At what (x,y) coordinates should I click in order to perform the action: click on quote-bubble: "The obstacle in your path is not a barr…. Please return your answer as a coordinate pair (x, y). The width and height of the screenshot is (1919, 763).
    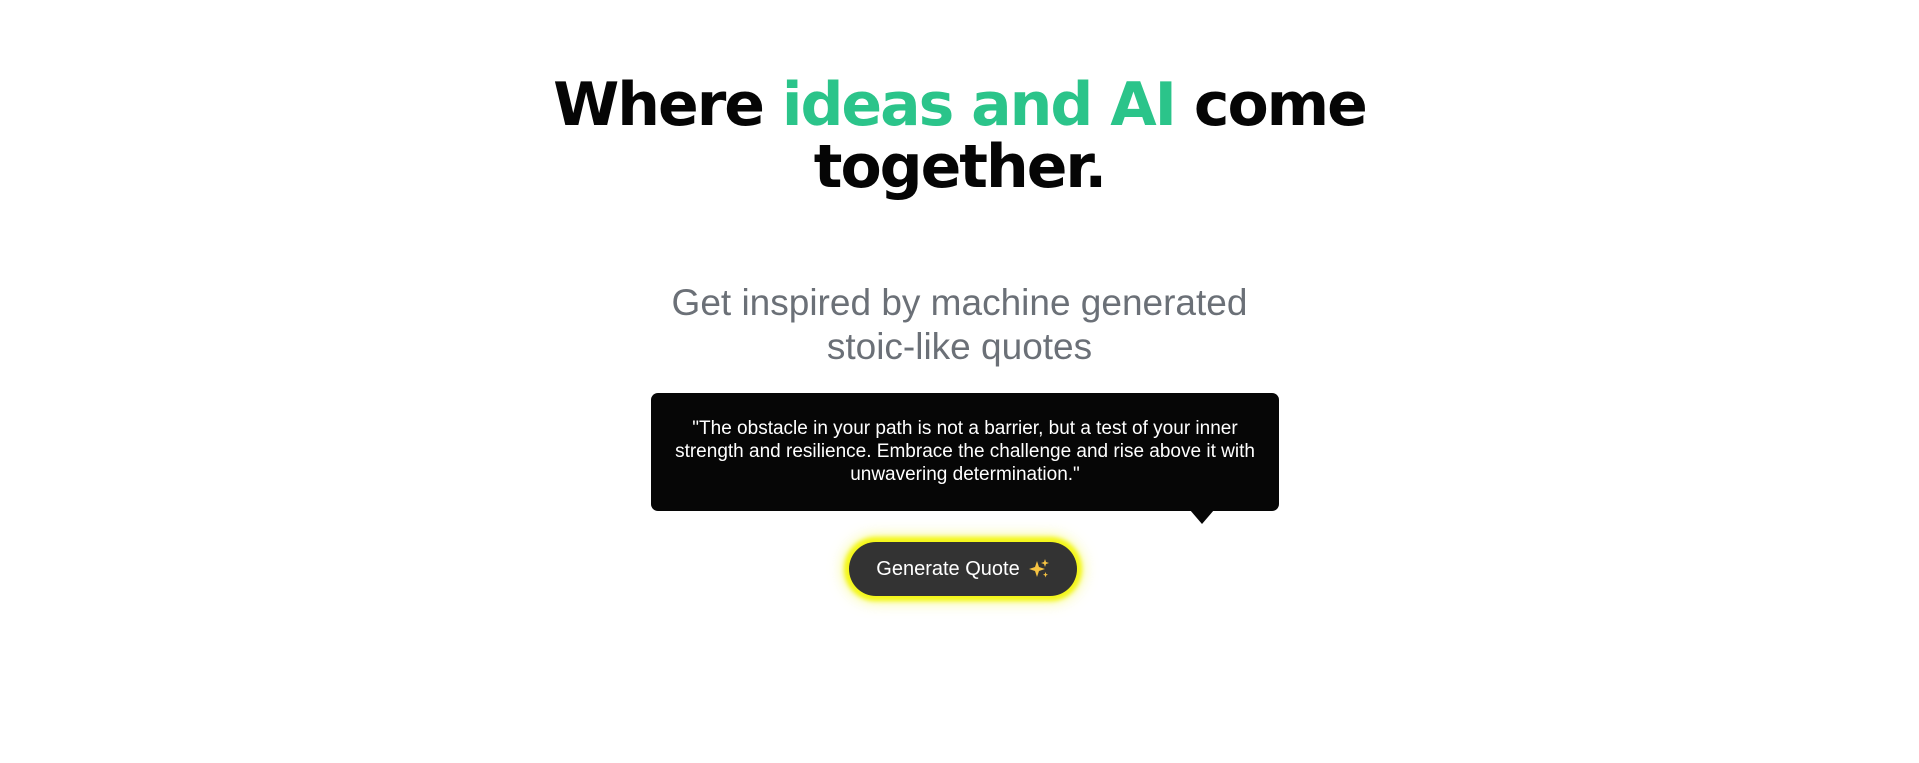
    Looking at the image, I should click on (965, 452).